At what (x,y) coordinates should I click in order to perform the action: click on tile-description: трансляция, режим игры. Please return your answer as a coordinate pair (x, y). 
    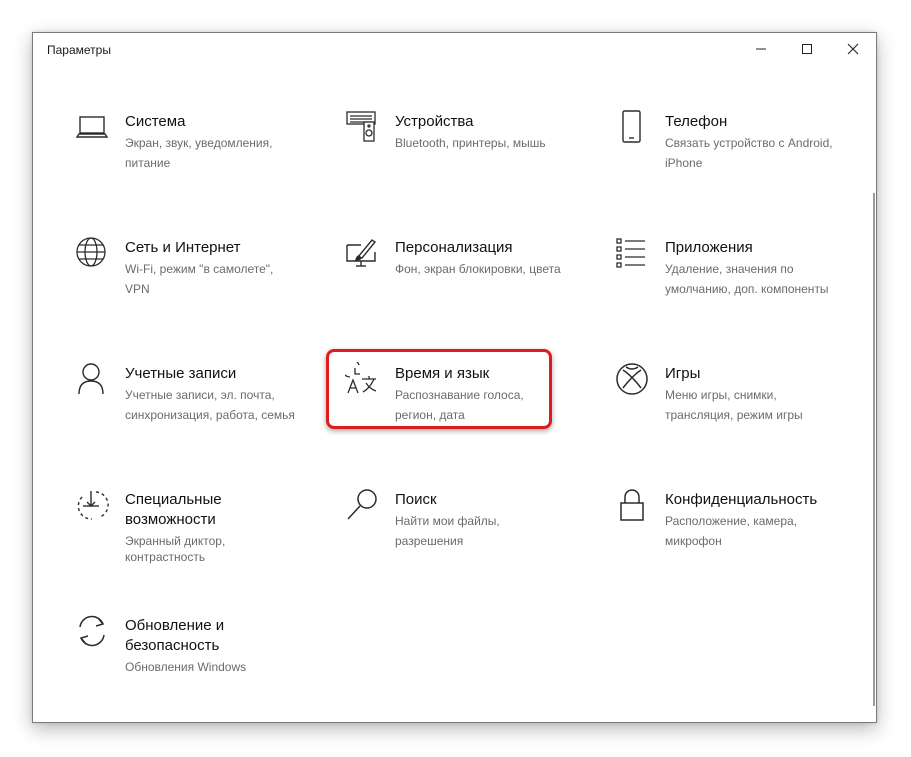
    Looking at the image, I should click on (734, 415).